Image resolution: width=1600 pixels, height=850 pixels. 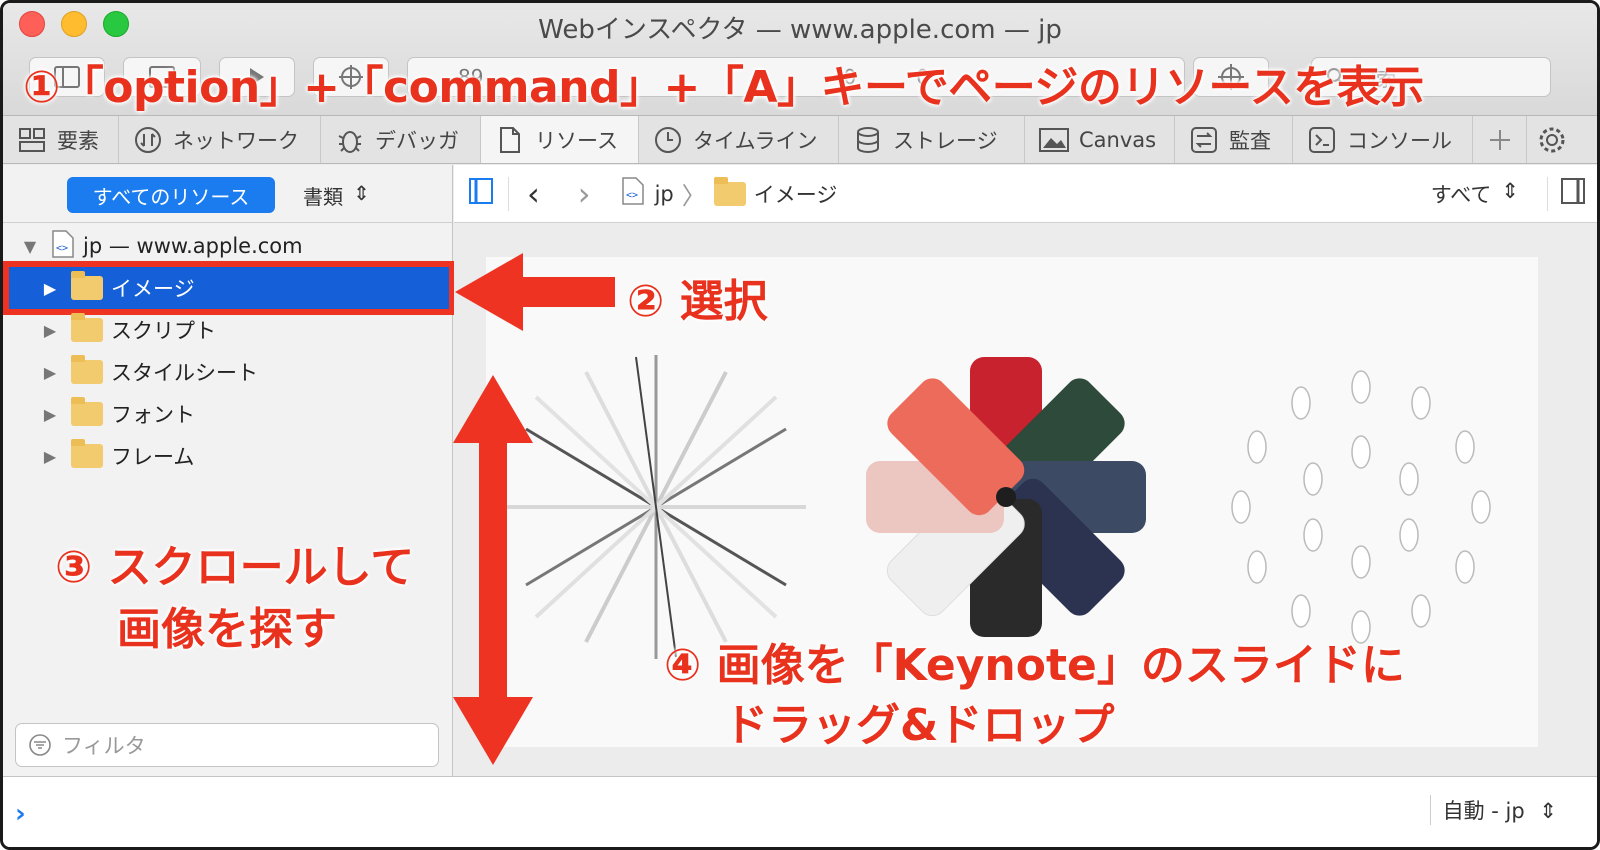 What do you see at coordinates (697, 301) in the screenshot?
I see `annotation-step2: ② 選択` at bounding box center [697, 301].